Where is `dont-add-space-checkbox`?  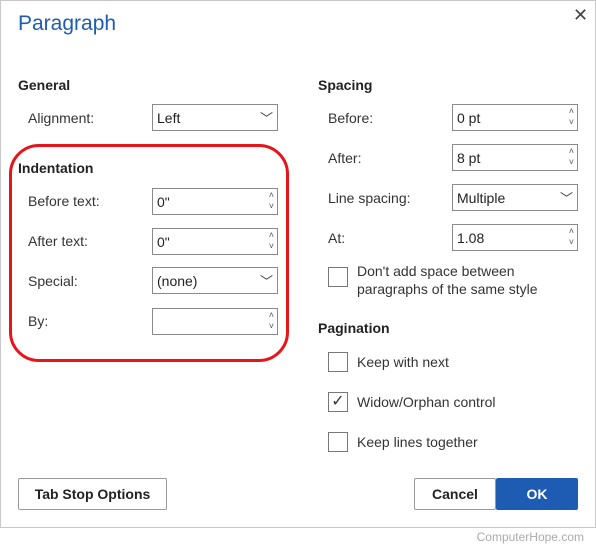 dont-add-space-checkbox is located at coordinates (338, 277).